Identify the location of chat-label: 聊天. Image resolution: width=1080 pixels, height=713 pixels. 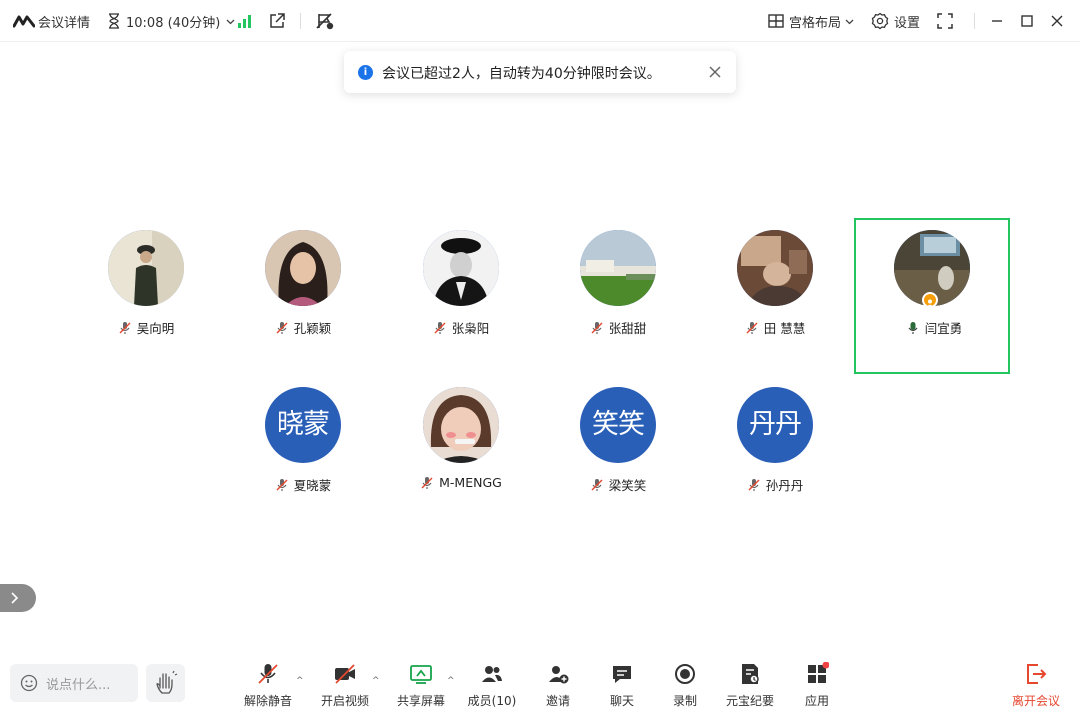
(621, 701).